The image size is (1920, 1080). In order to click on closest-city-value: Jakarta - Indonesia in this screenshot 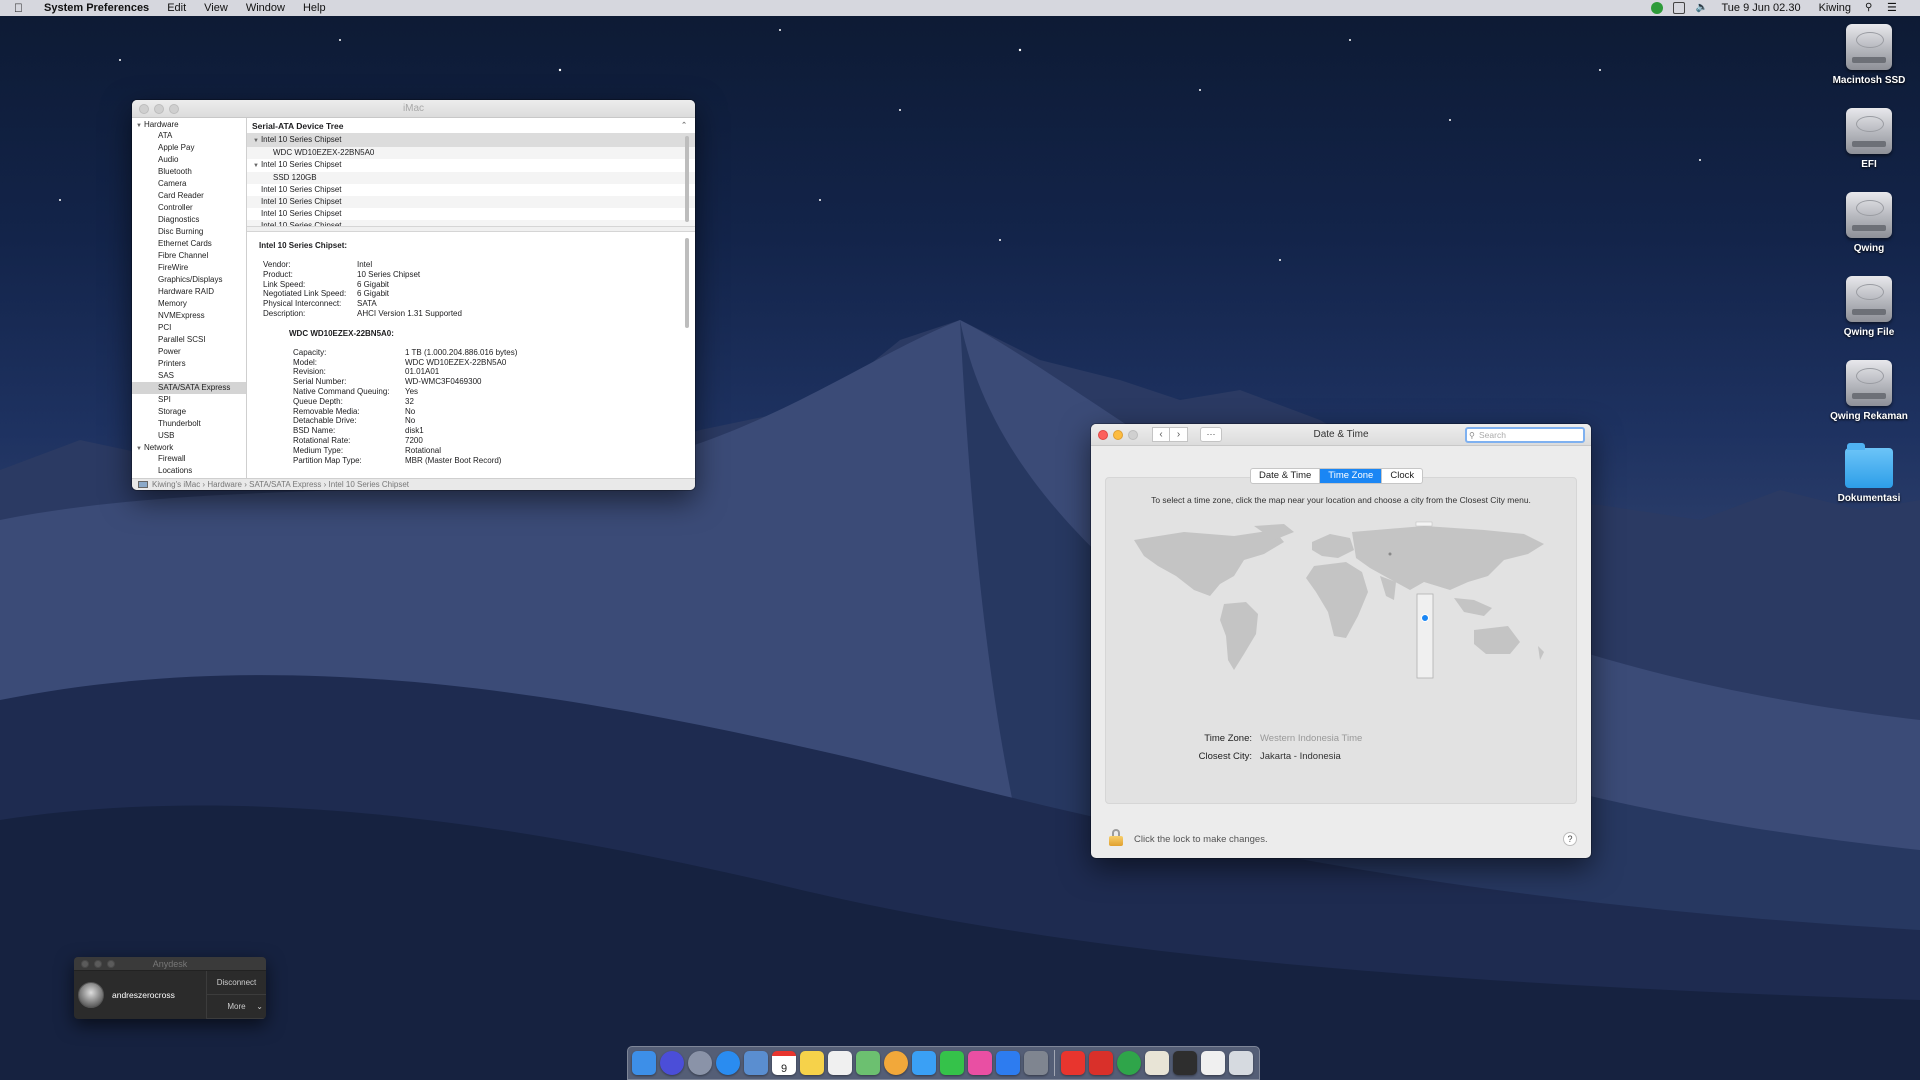, I will do `click(1300, 756)`.